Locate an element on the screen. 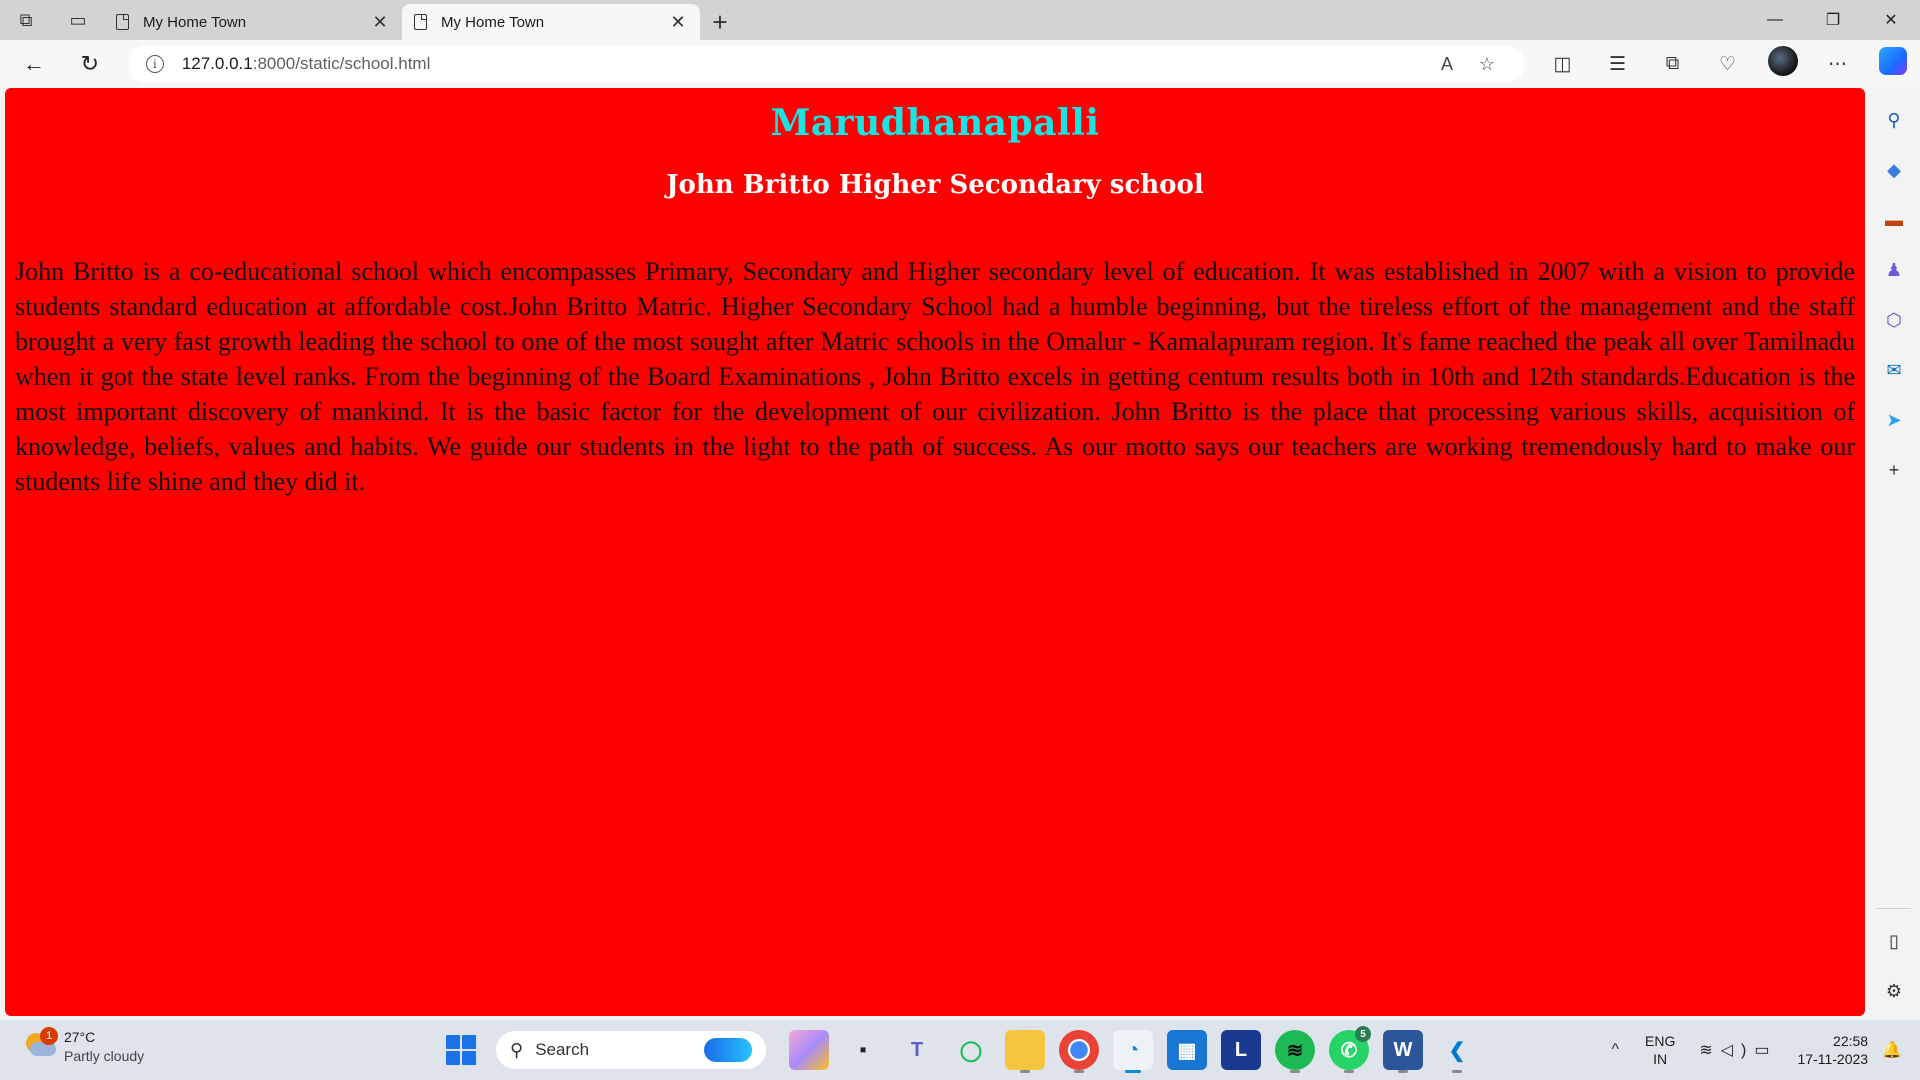  tab-active: My Home Town ✕ is located at coordinates (551, 22).